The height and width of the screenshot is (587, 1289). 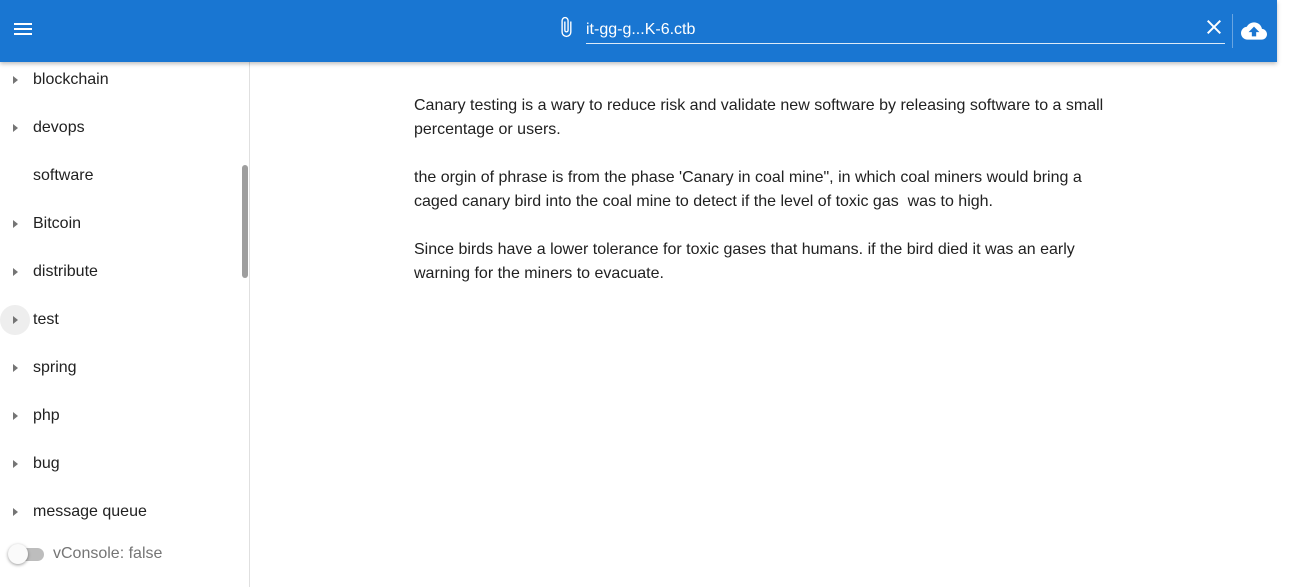 I want to click on upload-button, so click(x=1253, y=31).